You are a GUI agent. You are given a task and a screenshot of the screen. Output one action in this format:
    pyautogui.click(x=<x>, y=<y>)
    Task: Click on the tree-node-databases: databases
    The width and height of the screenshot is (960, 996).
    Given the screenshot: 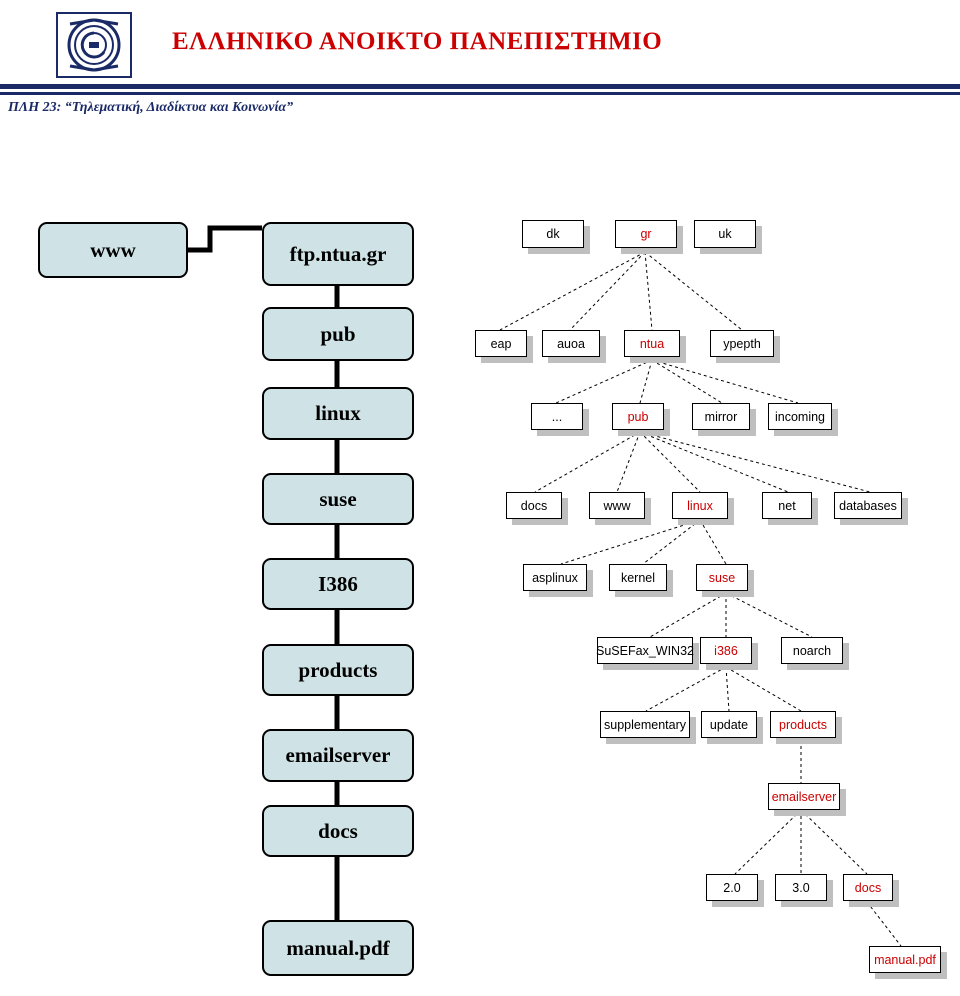 What is the action you would take?
    pyautogui.click(x=868, y=505)
    